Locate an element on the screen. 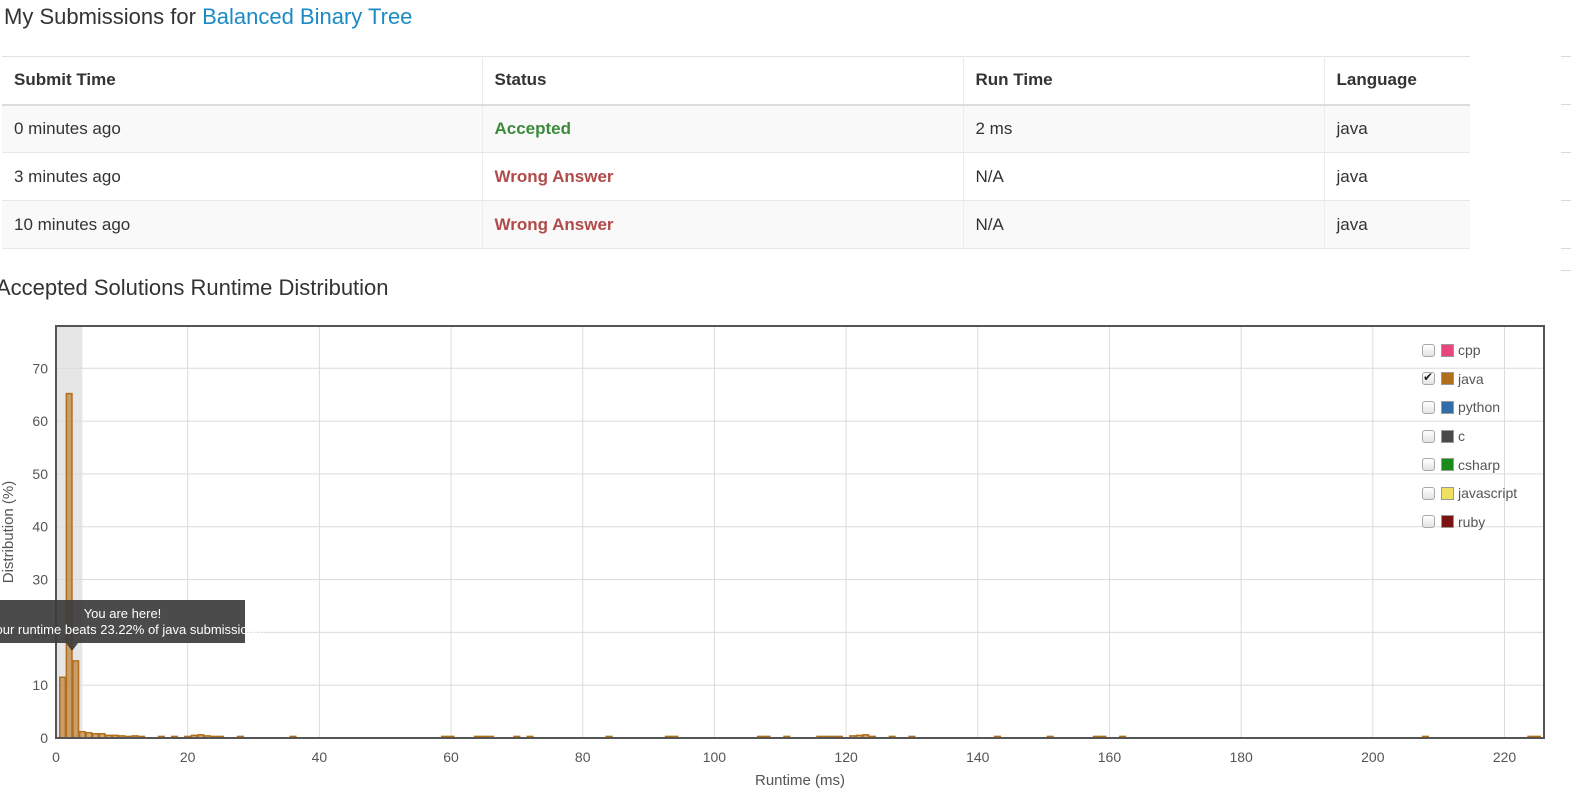  submit-time-cell: 10 minutes ago is located at coordinates (242, 224).